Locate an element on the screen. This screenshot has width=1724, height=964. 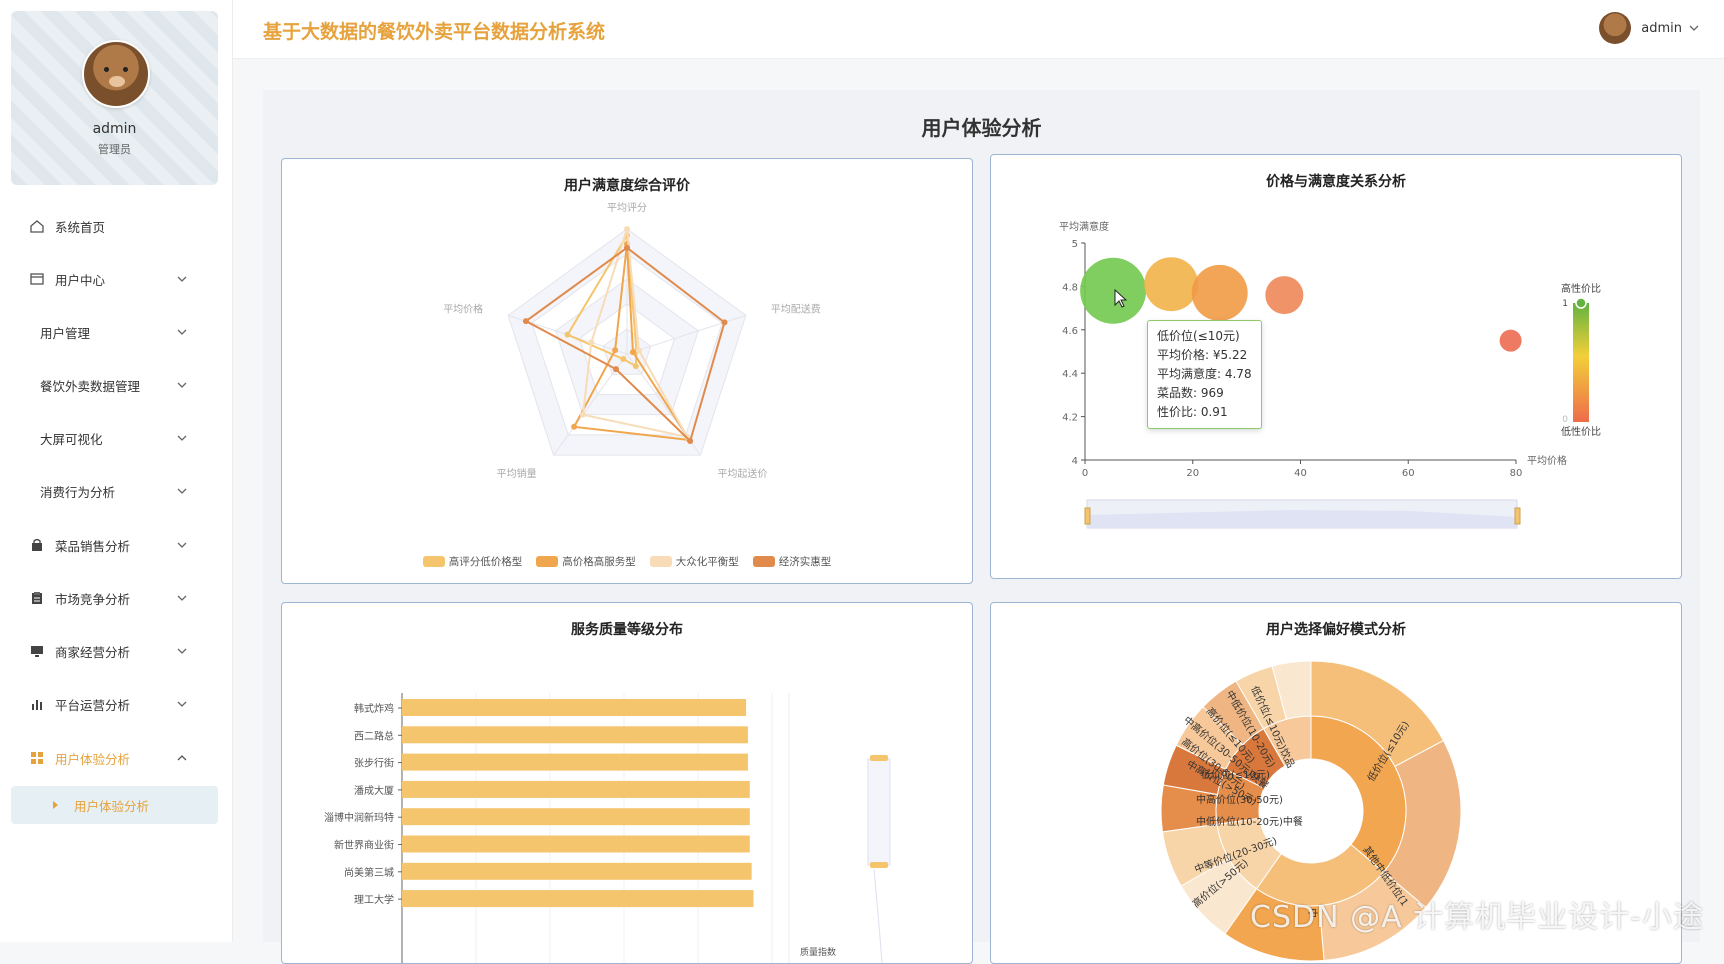
radar-indicator-label: 平均起送价 is located at coordinates (742, 473).